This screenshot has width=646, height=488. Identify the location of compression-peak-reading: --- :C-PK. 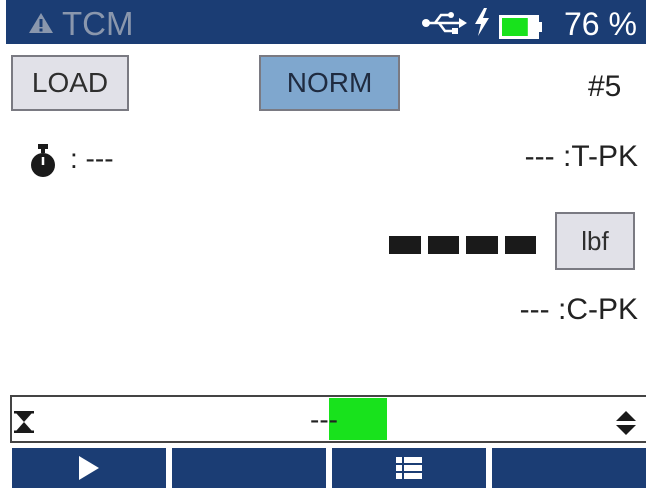
(578, 309).